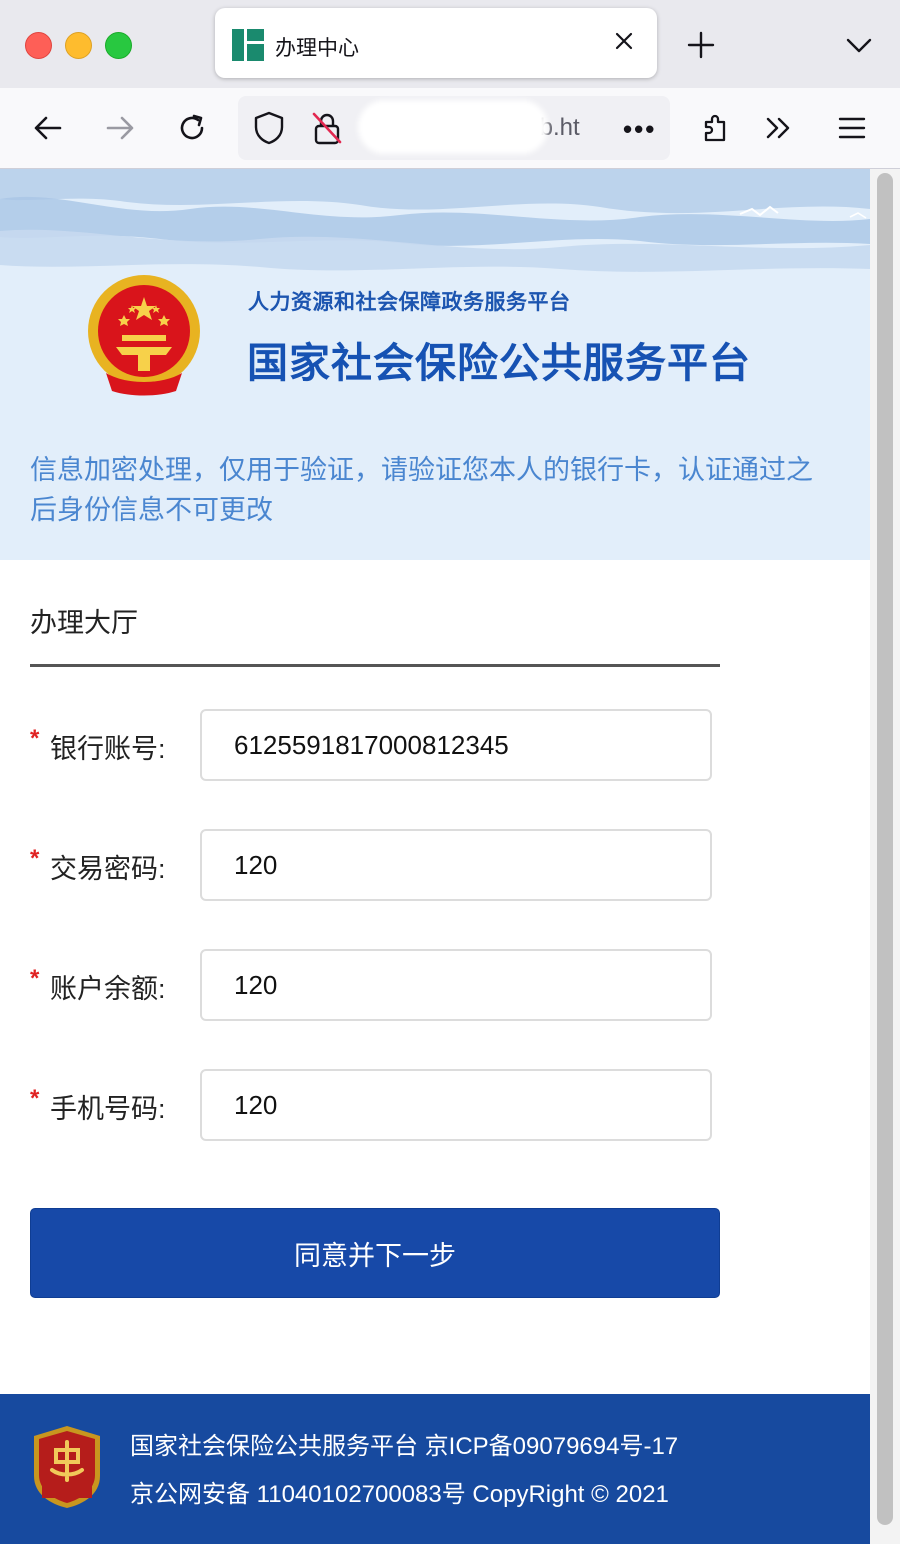 The height and width of the screenshot is (1544, 900). I want to click on insecure-lock-icon, so click(327, 128).